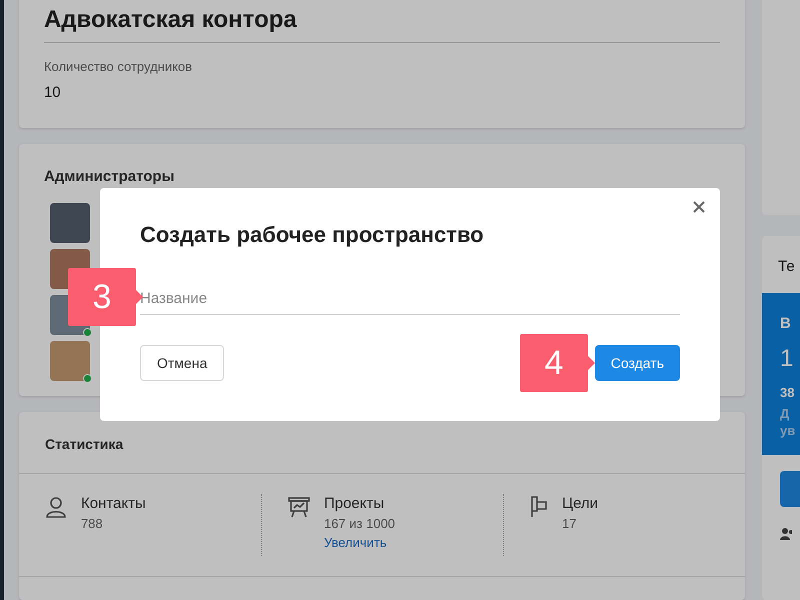 This screenshot has width=800, height=600. Describe the element at coordinates (110, 177) in the screenshot. I see `section-title: Администраторы` at that location.